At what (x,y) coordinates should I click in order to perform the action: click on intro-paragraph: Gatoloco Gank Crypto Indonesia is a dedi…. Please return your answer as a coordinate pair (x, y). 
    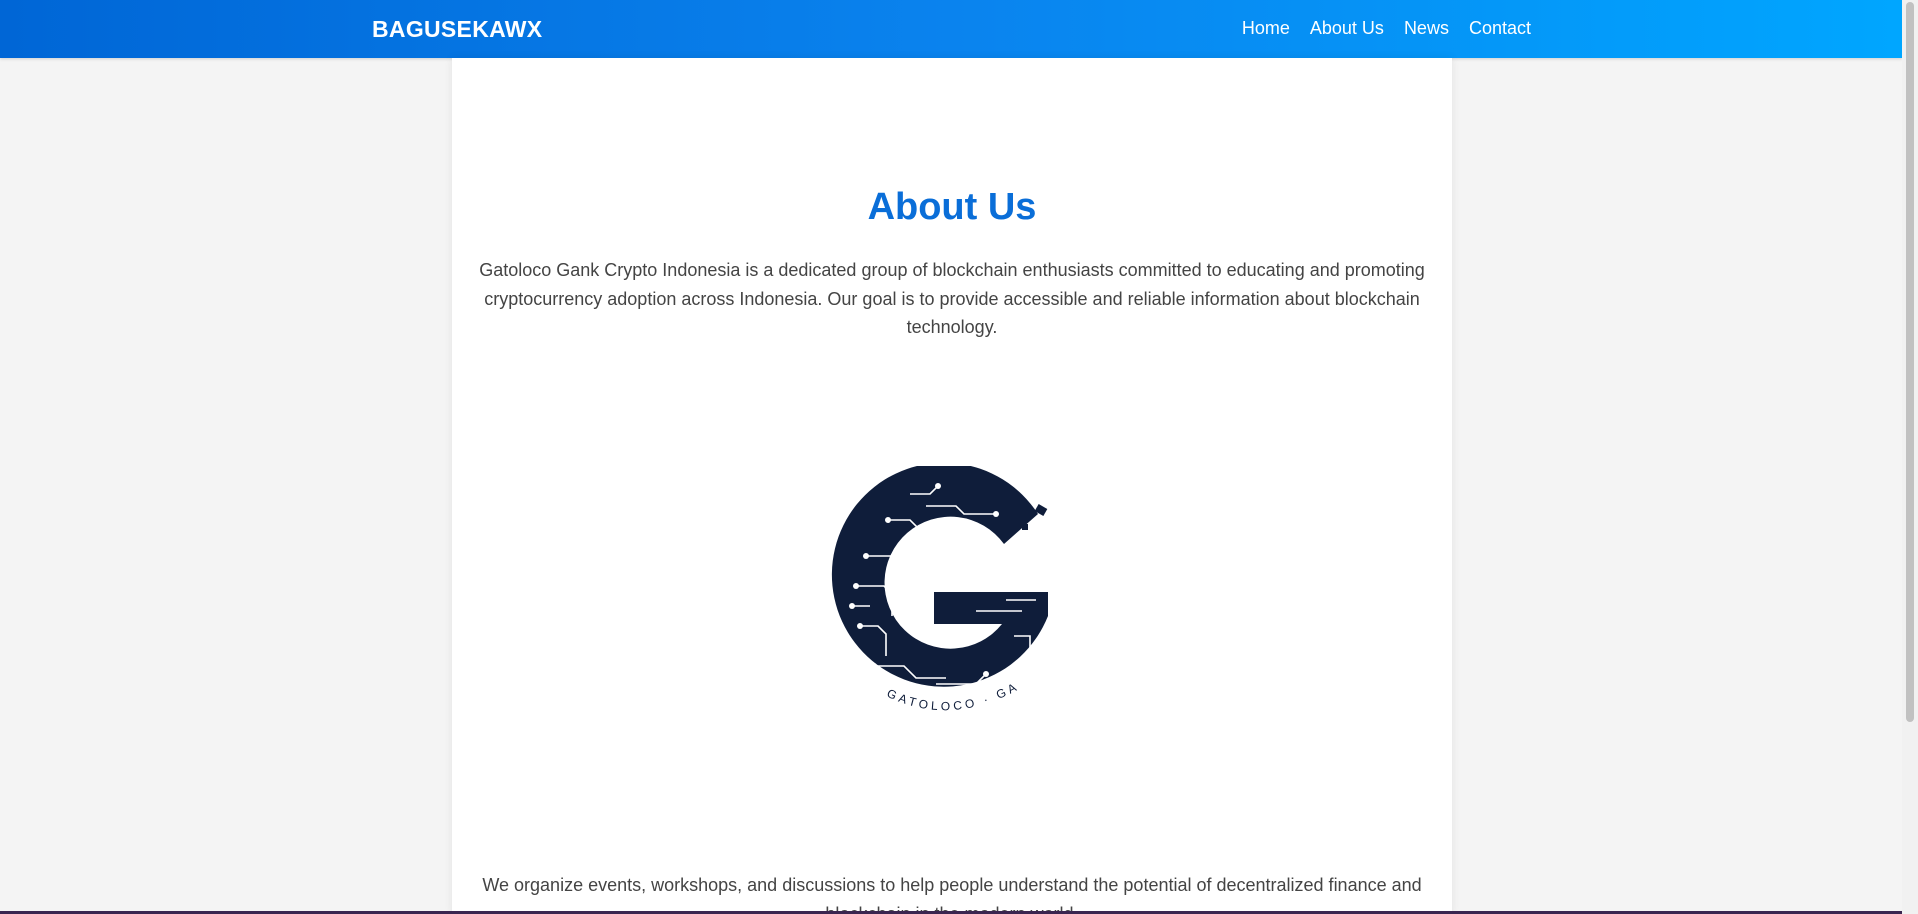
    Looking at the image, I should click on (952, 298).